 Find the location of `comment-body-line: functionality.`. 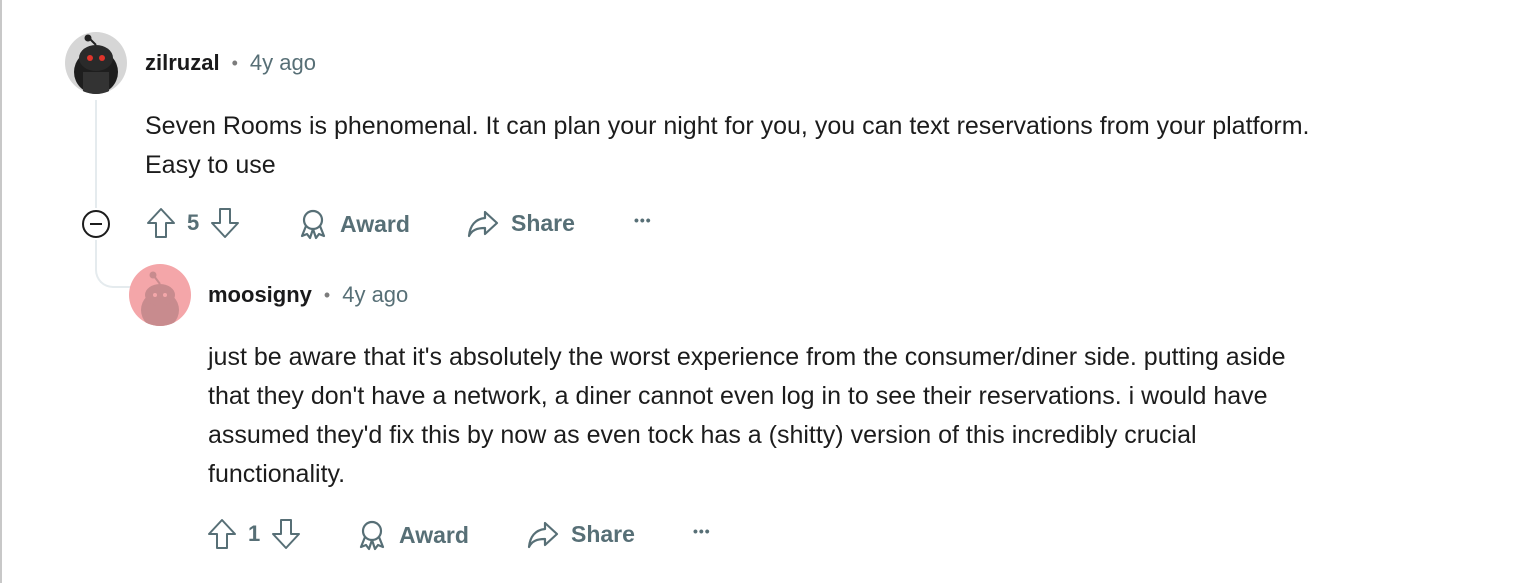

comment-body-line: functionality. is located at coordinates (277, 474).